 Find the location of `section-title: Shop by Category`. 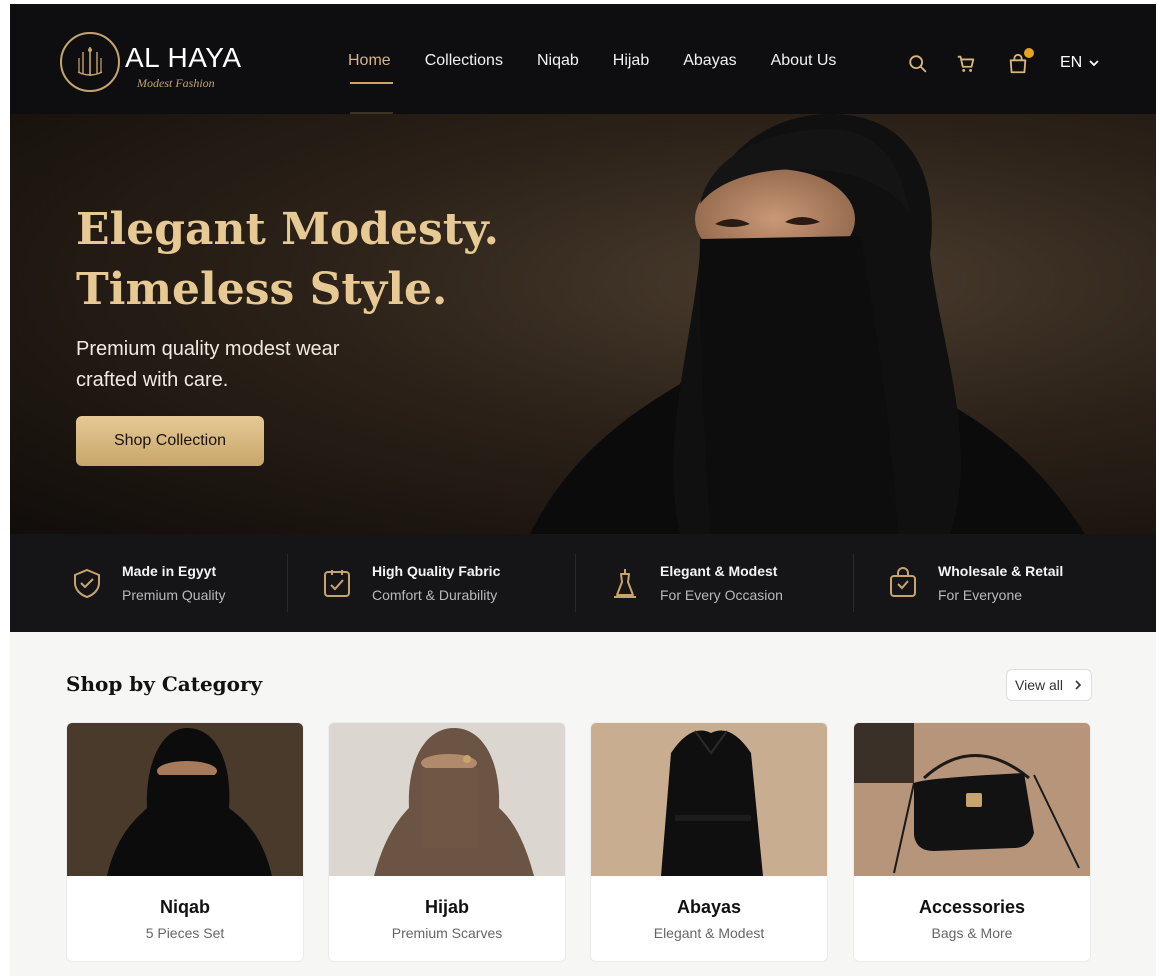

section-title: Shop by Category is located at coordinates (164, 684).